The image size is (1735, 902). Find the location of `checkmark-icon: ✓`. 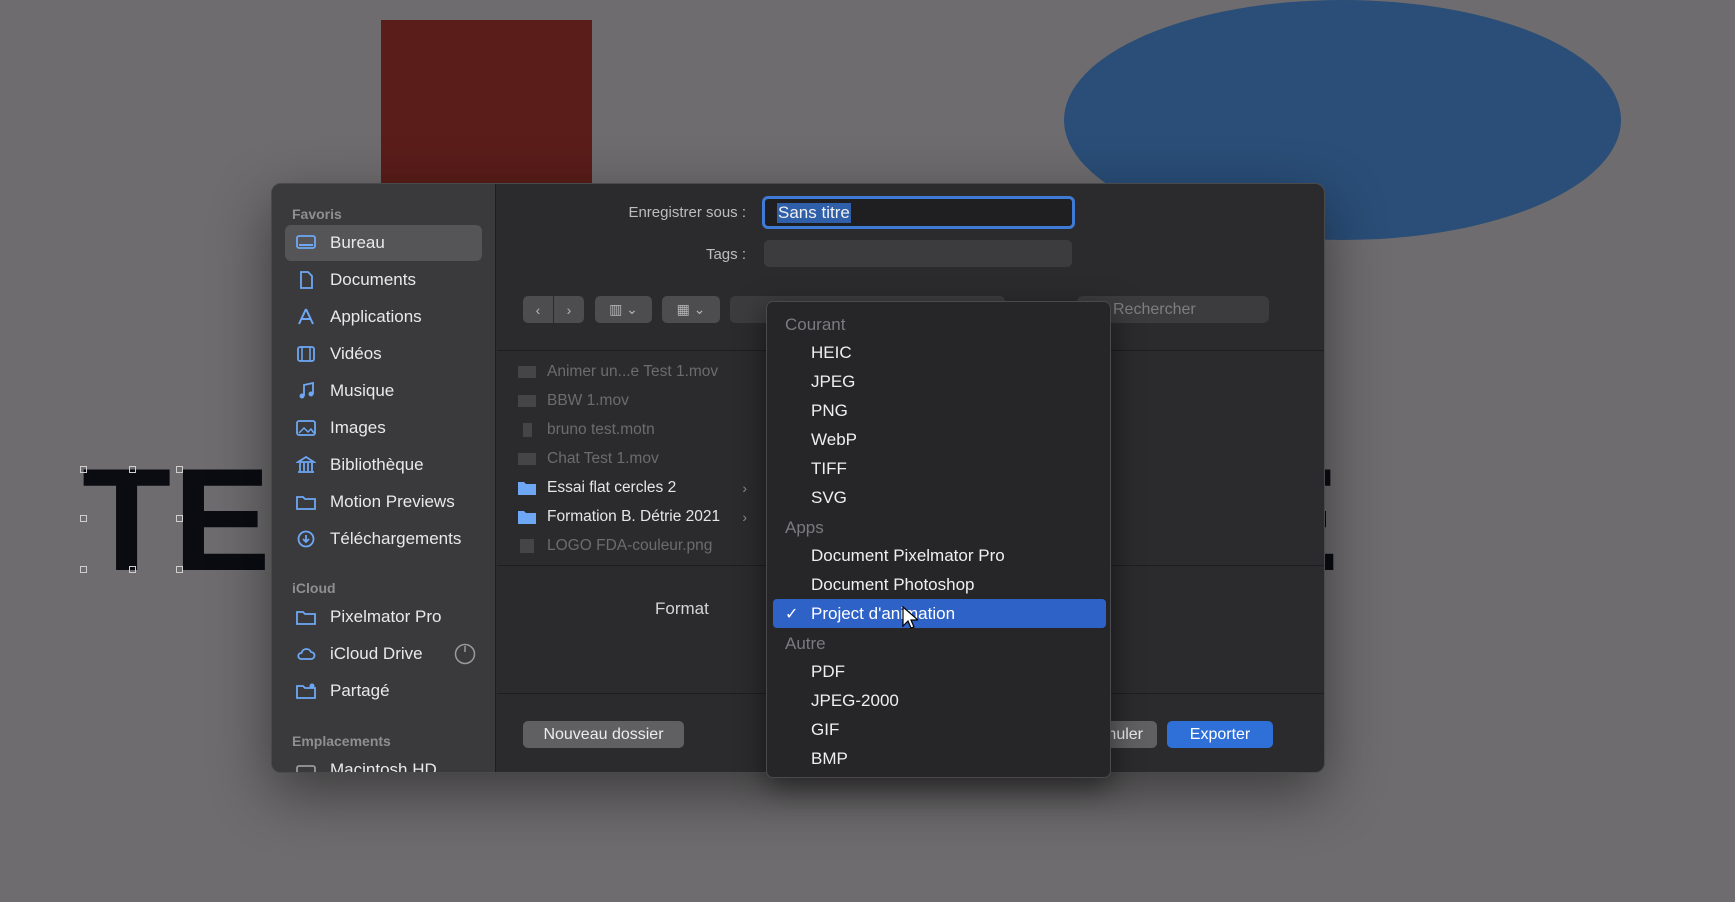

checkmark-icon: ✓ is located at coordinates (792, 614).